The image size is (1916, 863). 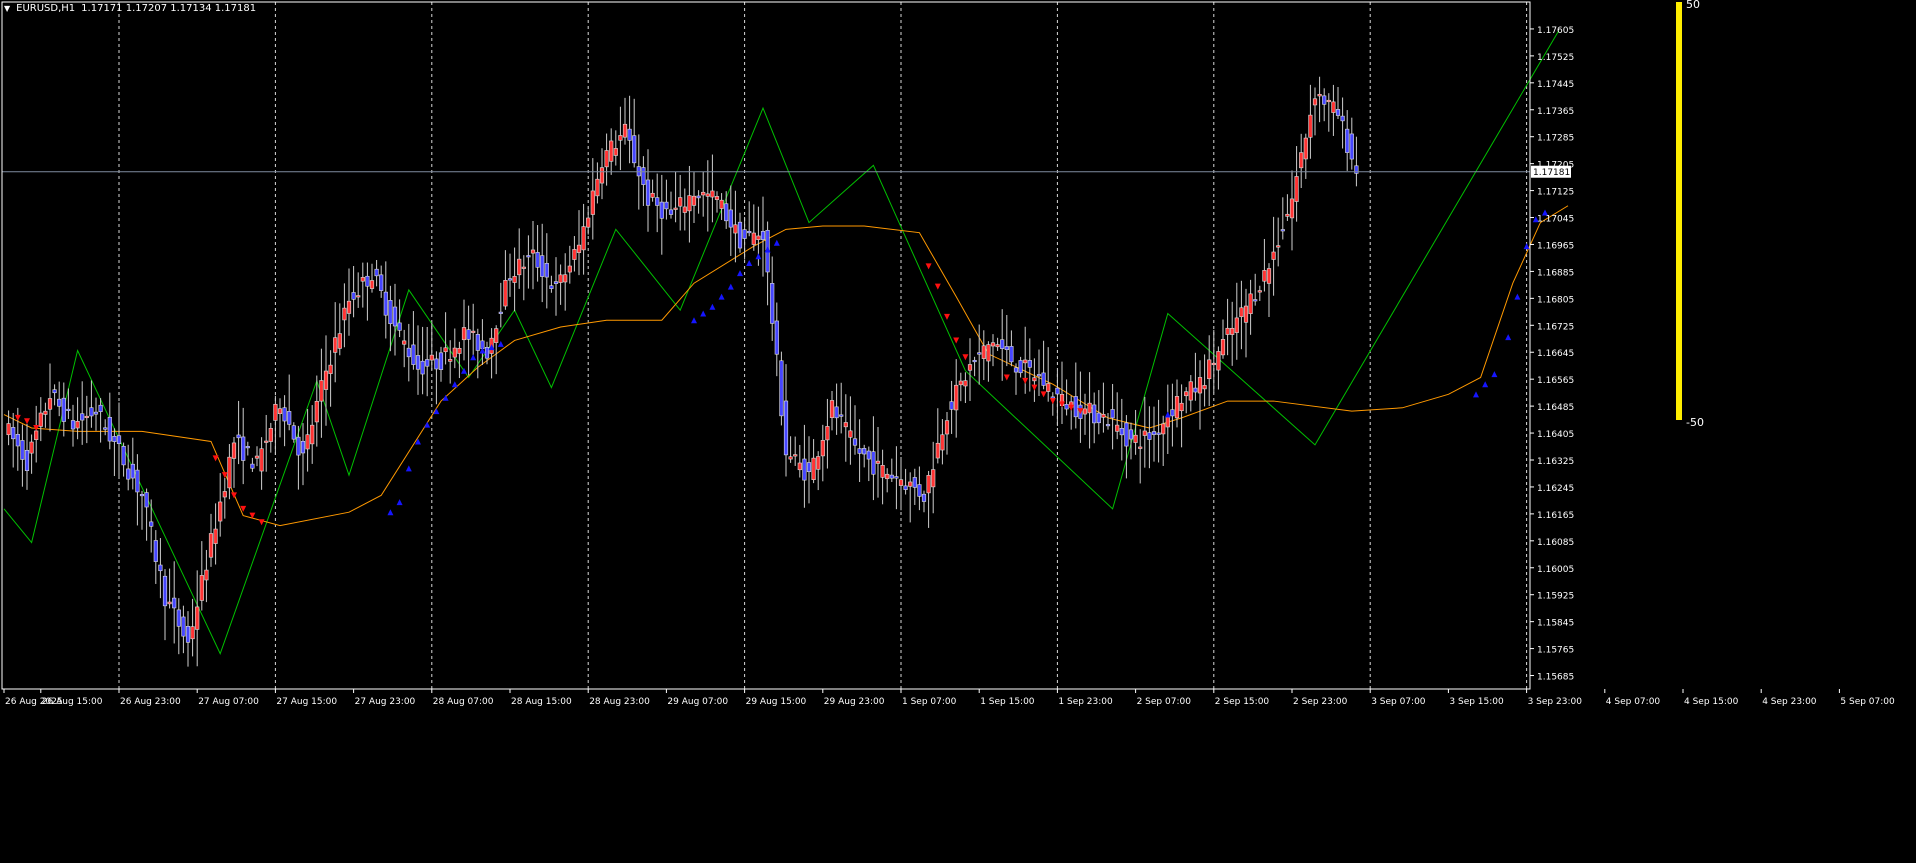 I want to click on price-tick-label: 1.16725, so click(x=1555, y=327).